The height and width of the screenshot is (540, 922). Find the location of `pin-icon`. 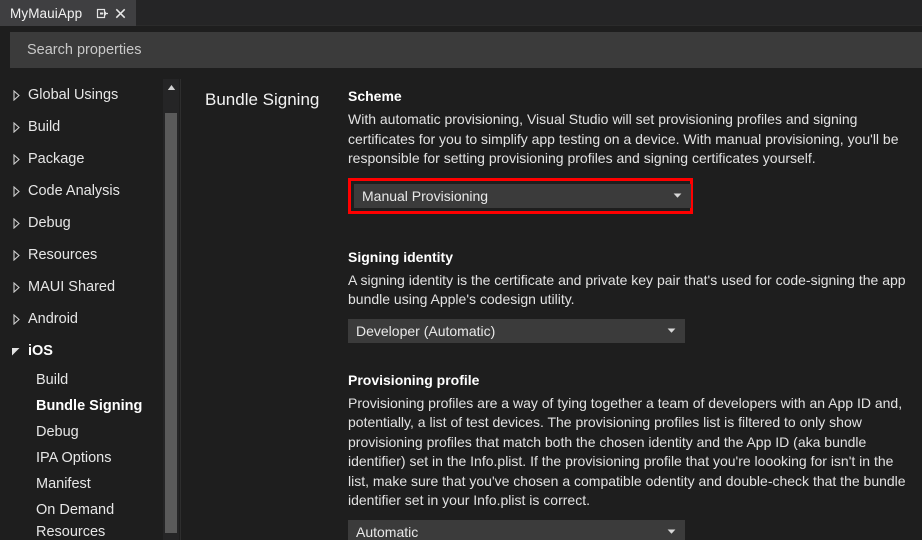

pin-icon is located at coordinates (102, 13).